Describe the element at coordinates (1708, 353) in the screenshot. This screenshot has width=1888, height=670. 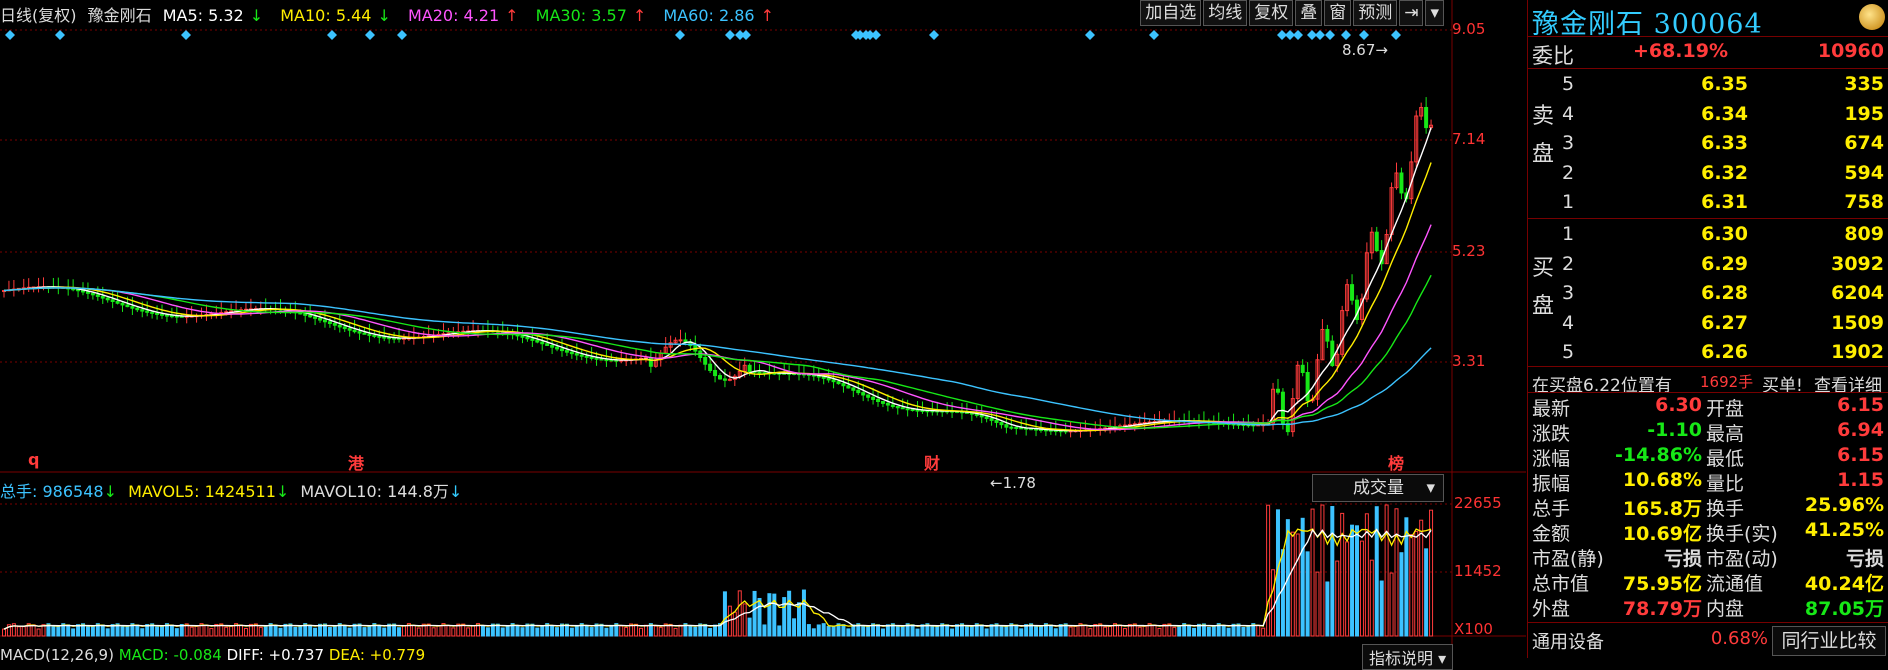
I see `buy-row: 5 6.26 1902` at that location.